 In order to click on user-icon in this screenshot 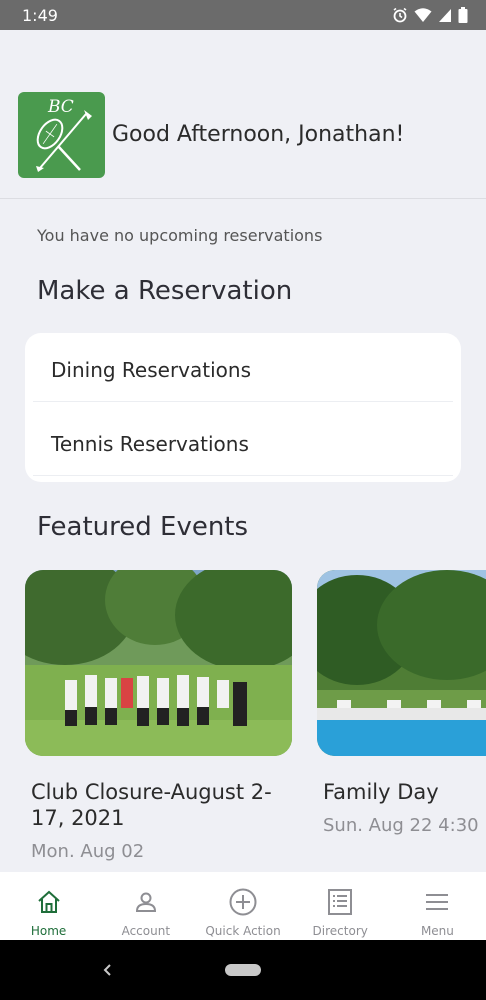, I will do `click(146, 902)`.